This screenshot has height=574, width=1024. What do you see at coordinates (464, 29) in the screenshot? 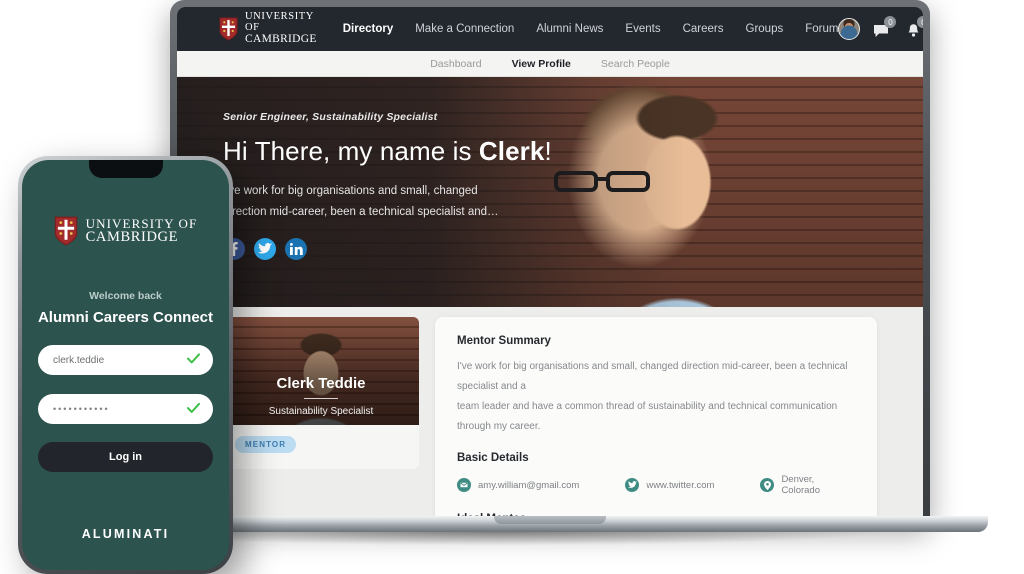
I see `nav-item-make-a-connection: Make a Connection` at bounding box center [464, 29].